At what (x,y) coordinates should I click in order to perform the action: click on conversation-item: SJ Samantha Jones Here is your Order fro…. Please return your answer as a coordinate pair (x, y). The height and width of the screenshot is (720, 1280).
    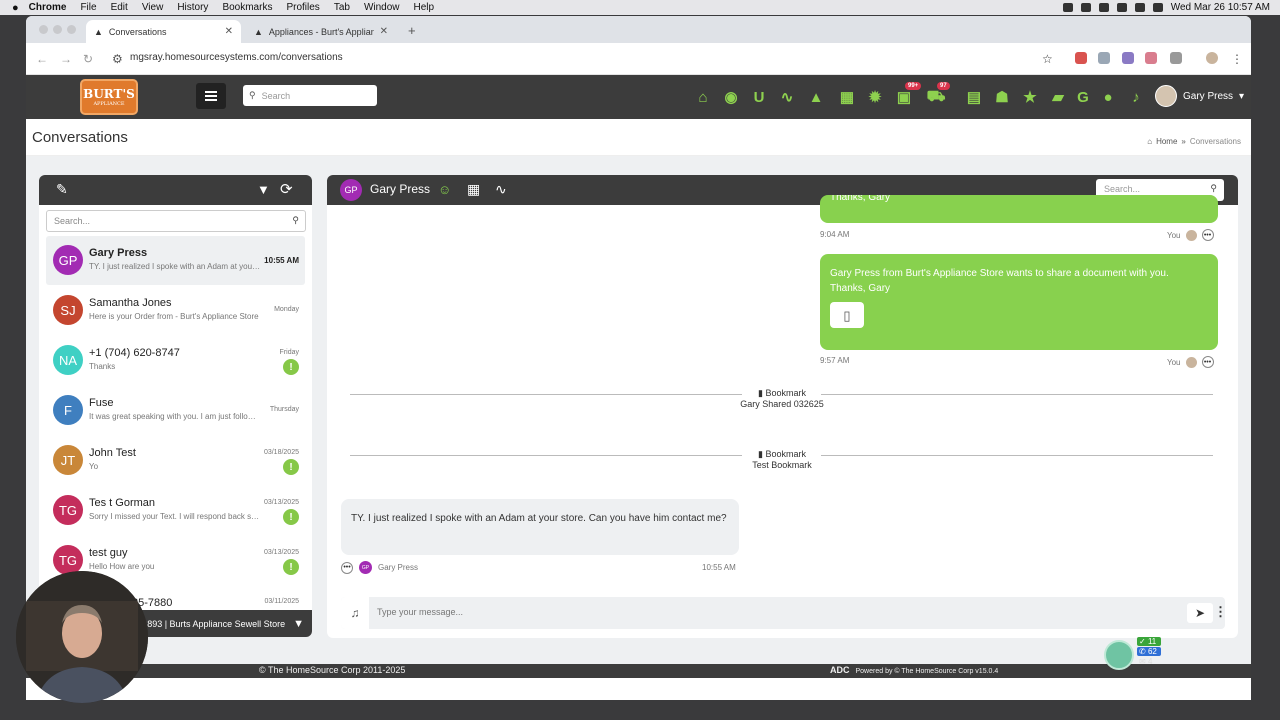
    Looking at the image, I should click on (175, 310).